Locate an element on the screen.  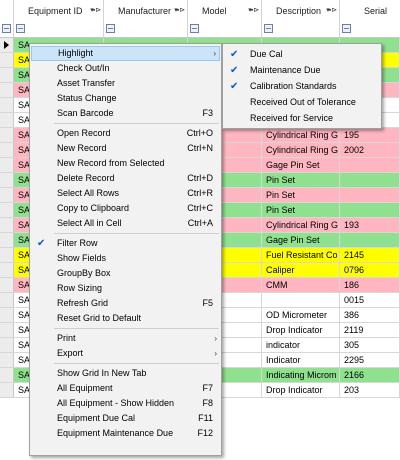
menu-item-show-fields: Show Fields is located at coordinates (125, 258).